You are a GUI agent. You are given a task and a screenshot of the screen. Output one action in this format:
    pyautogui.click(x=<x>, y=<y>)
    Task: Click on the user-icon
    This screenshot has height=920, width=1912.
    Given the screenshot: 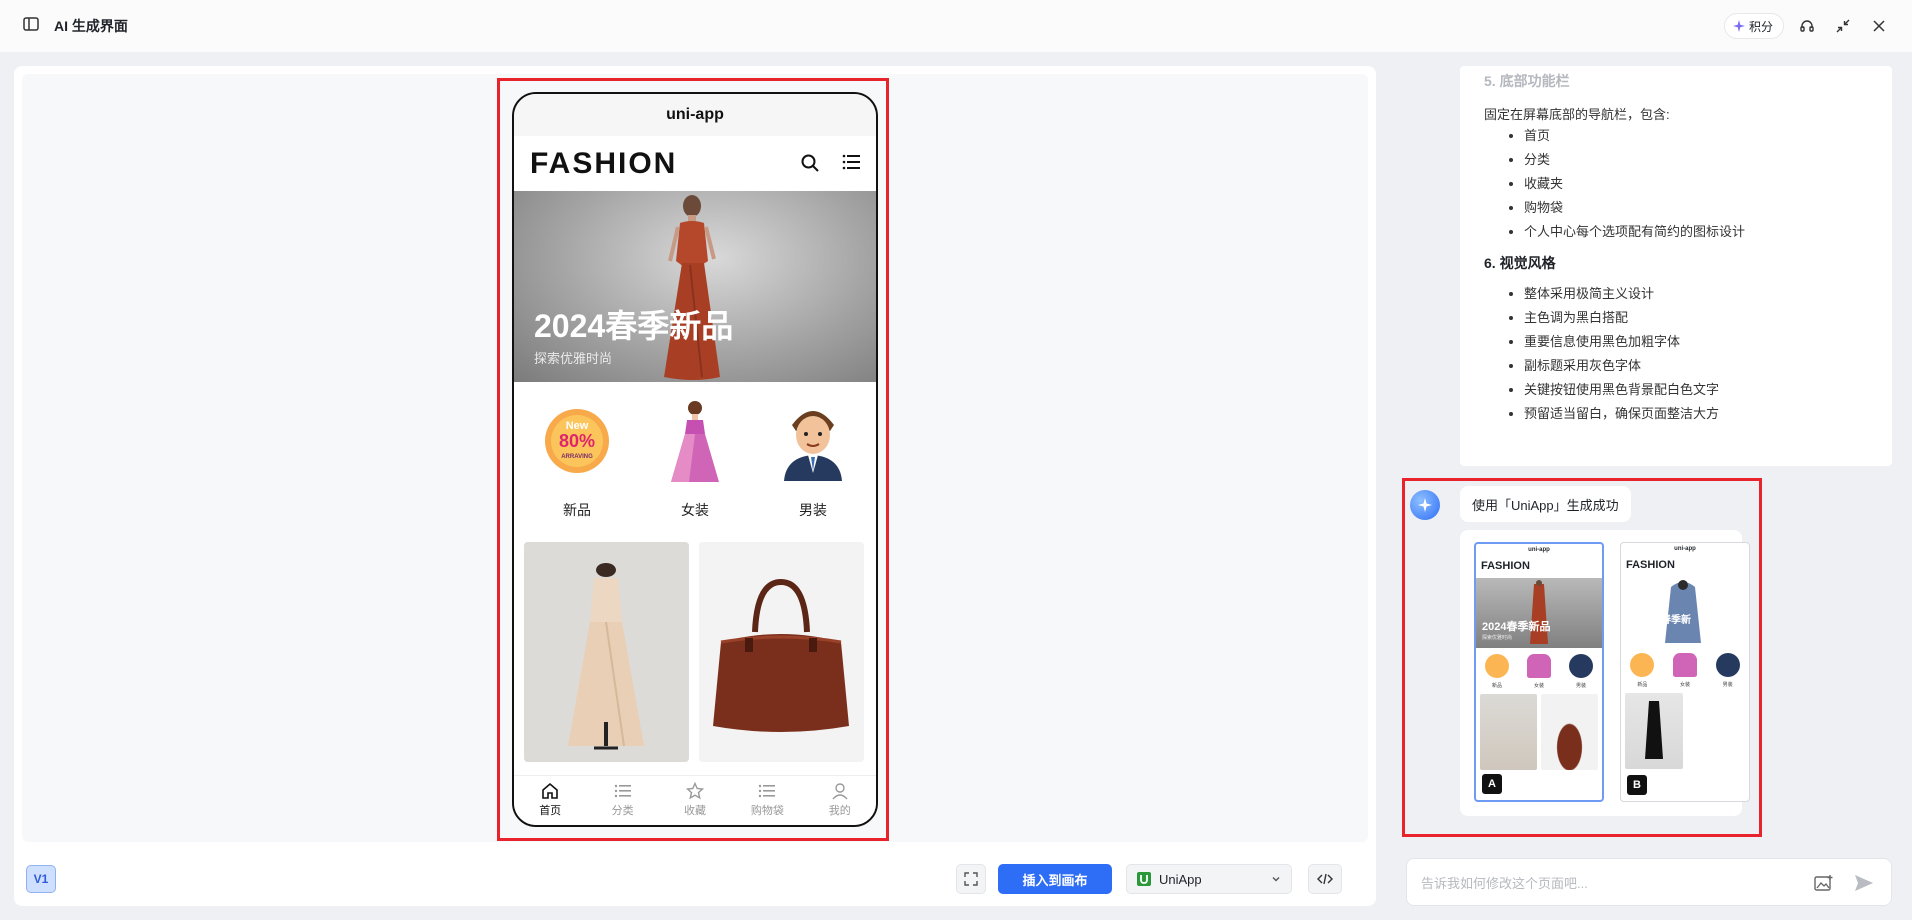 What is the action you would take?
    pyautogui.click(x=840, y=791)
    